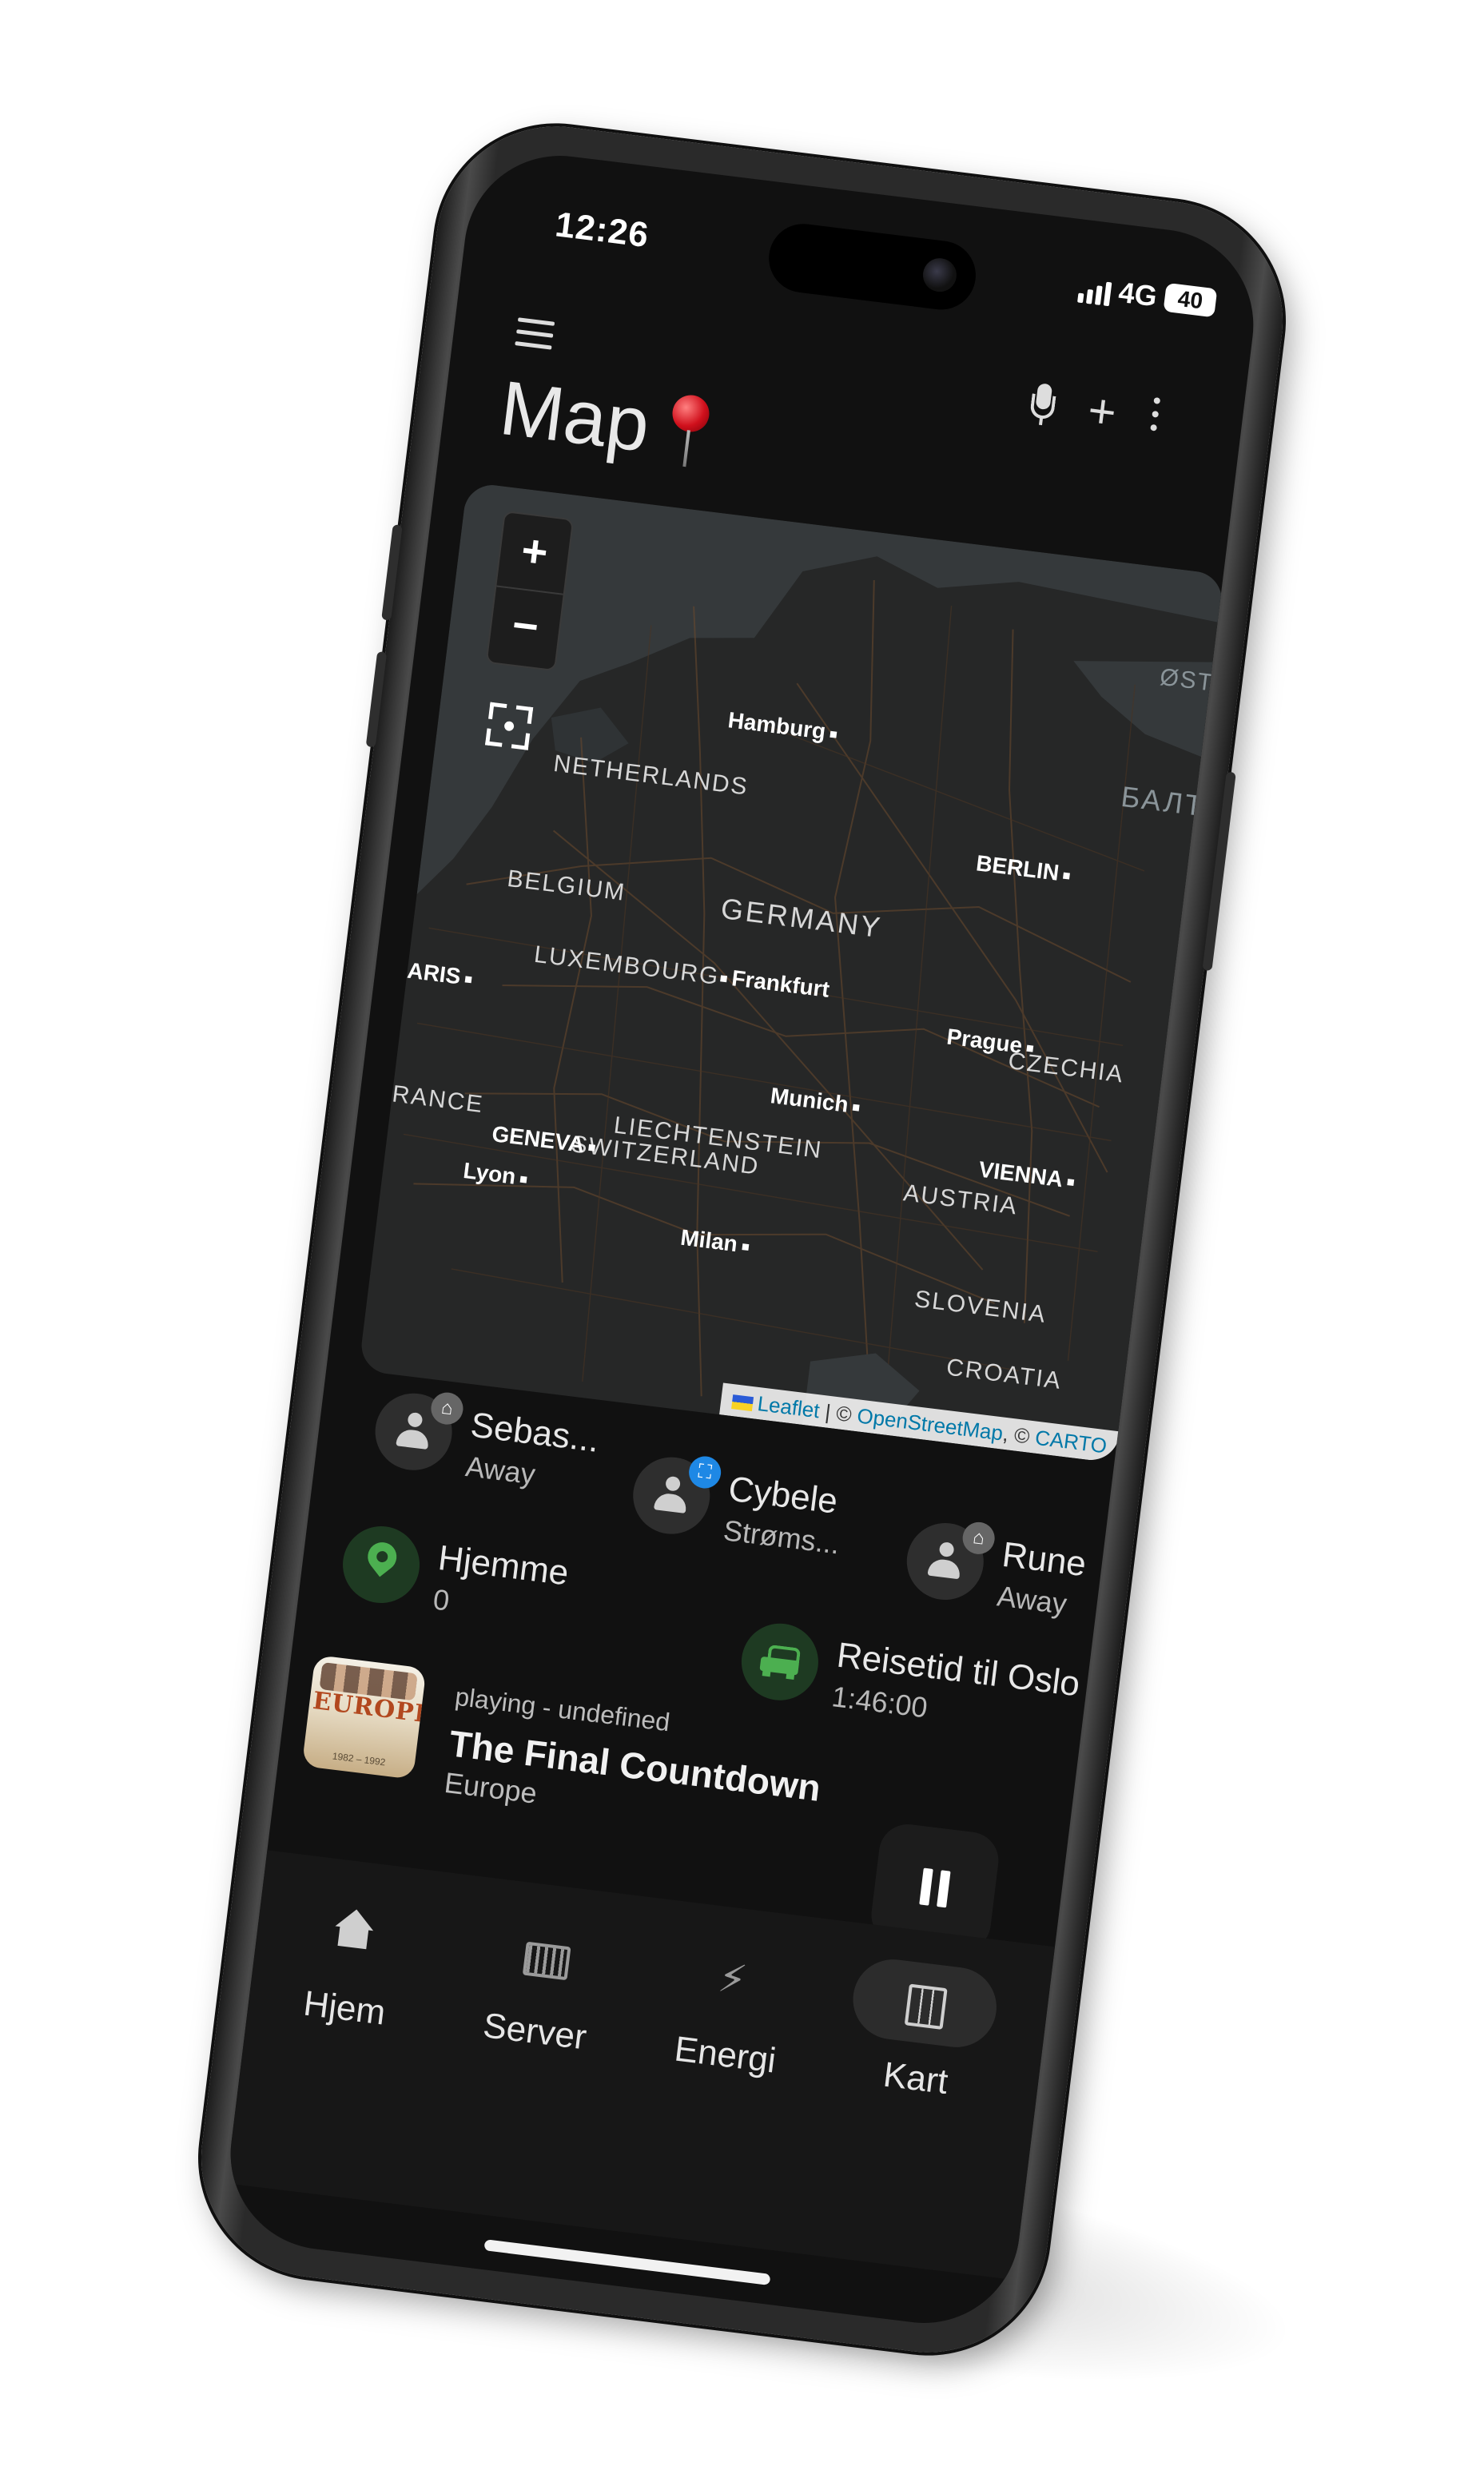 This screenshot has height=2474, width=1484. I want to click on lightning-bolt-icon, so click(735, 1980).